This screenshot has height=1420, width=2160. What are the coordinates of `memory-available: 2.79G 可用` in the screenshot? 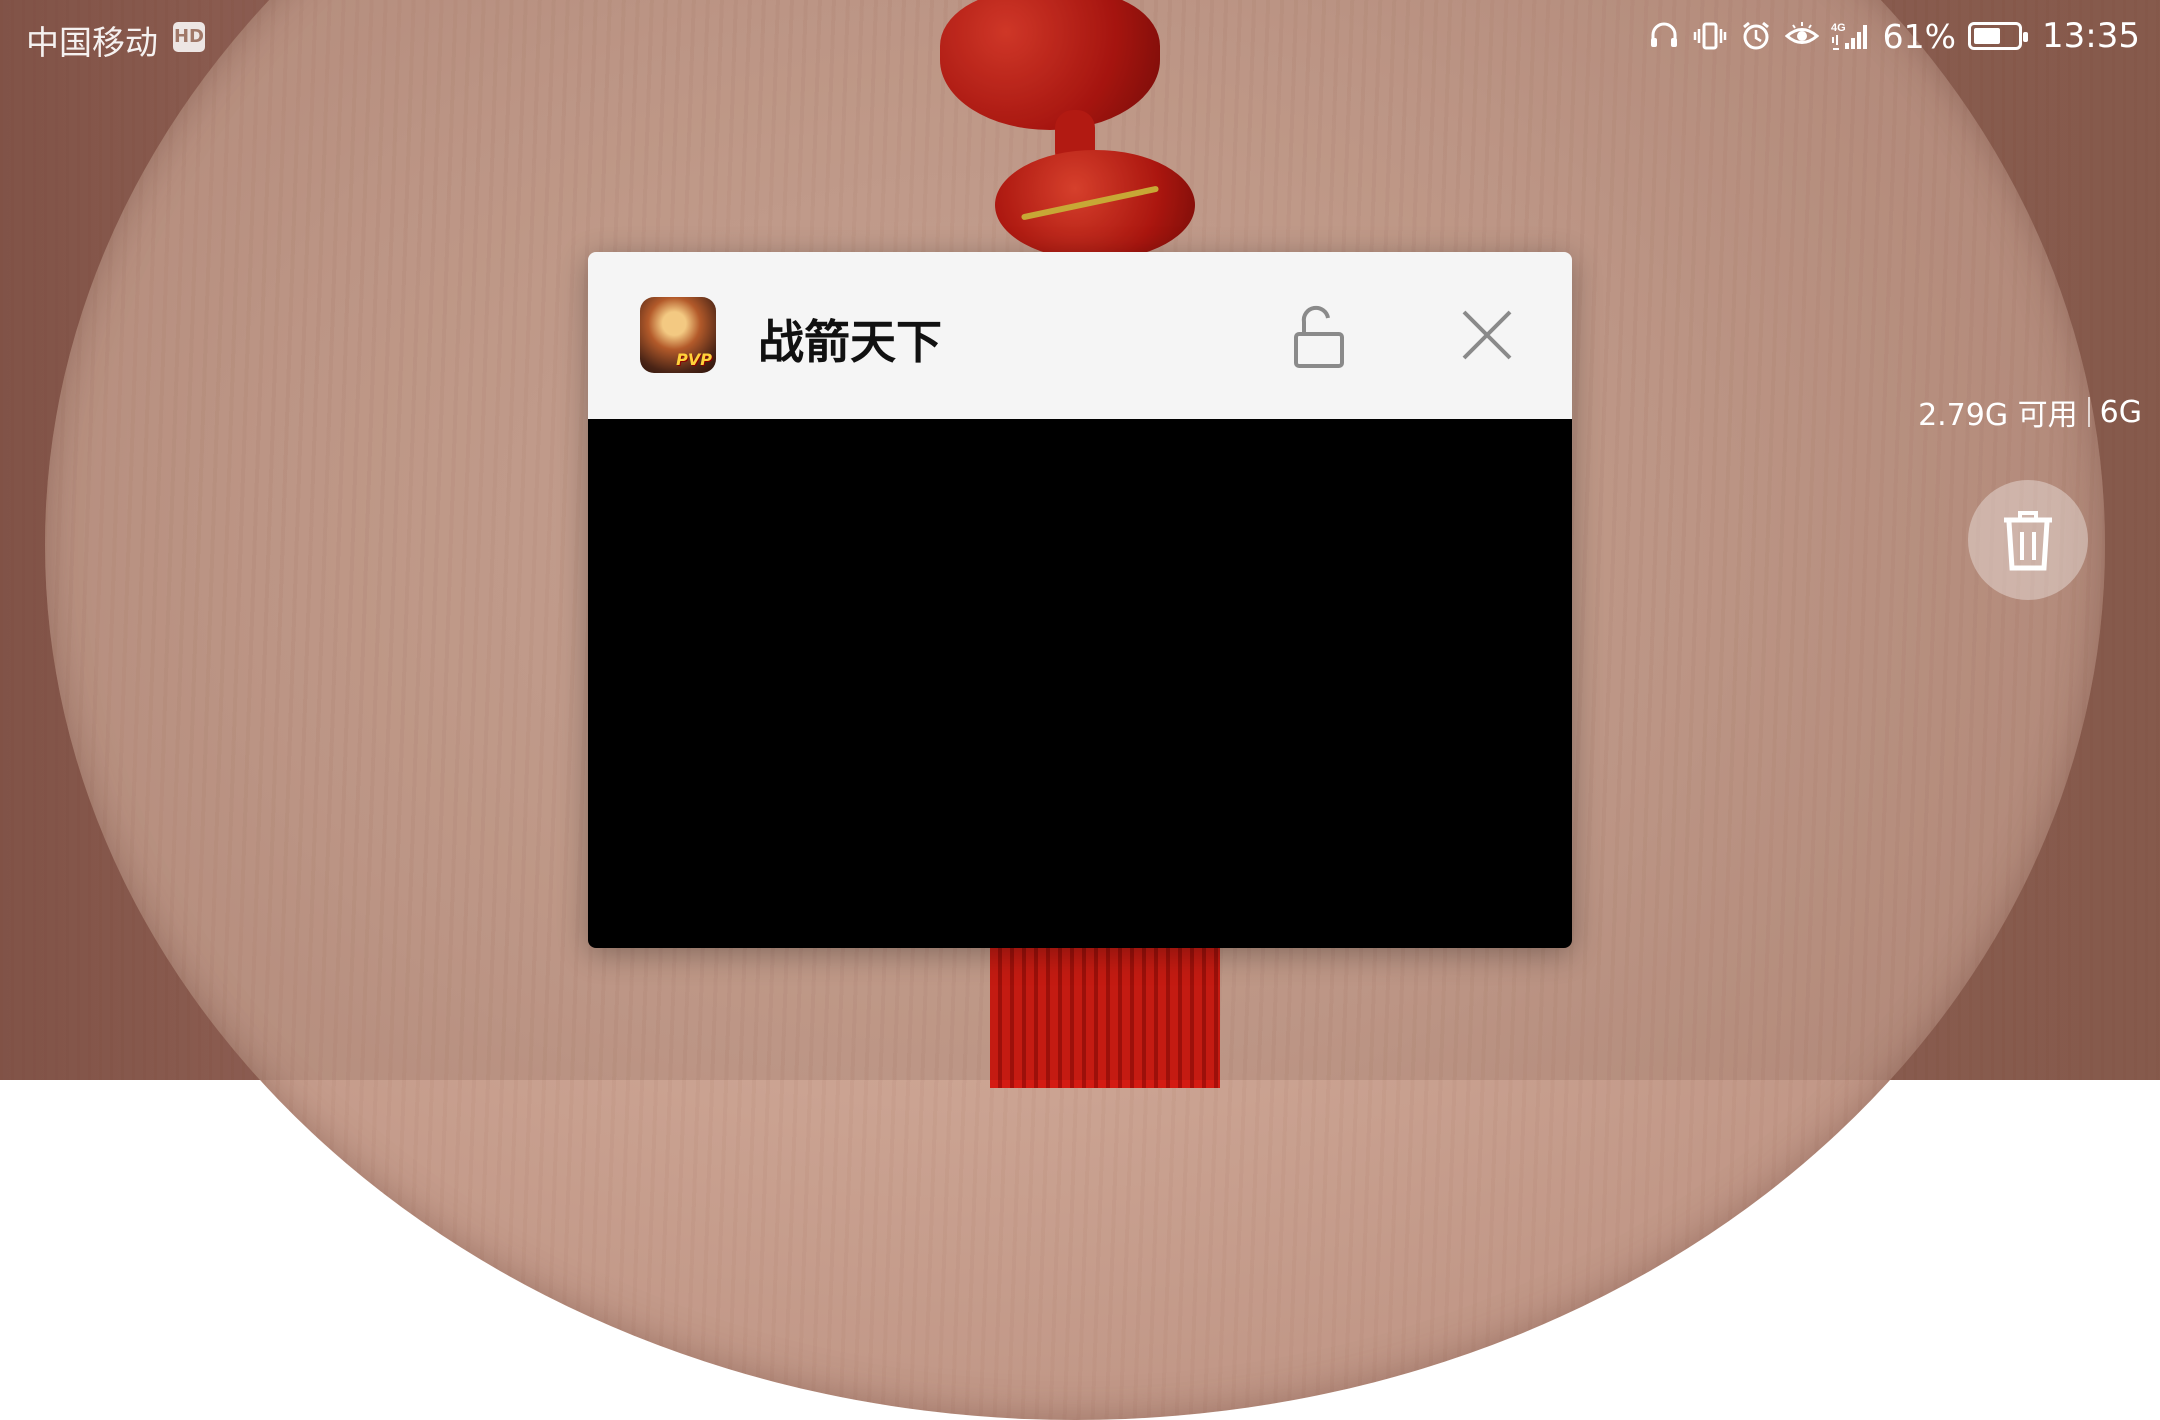 It's located at (1998, 415).